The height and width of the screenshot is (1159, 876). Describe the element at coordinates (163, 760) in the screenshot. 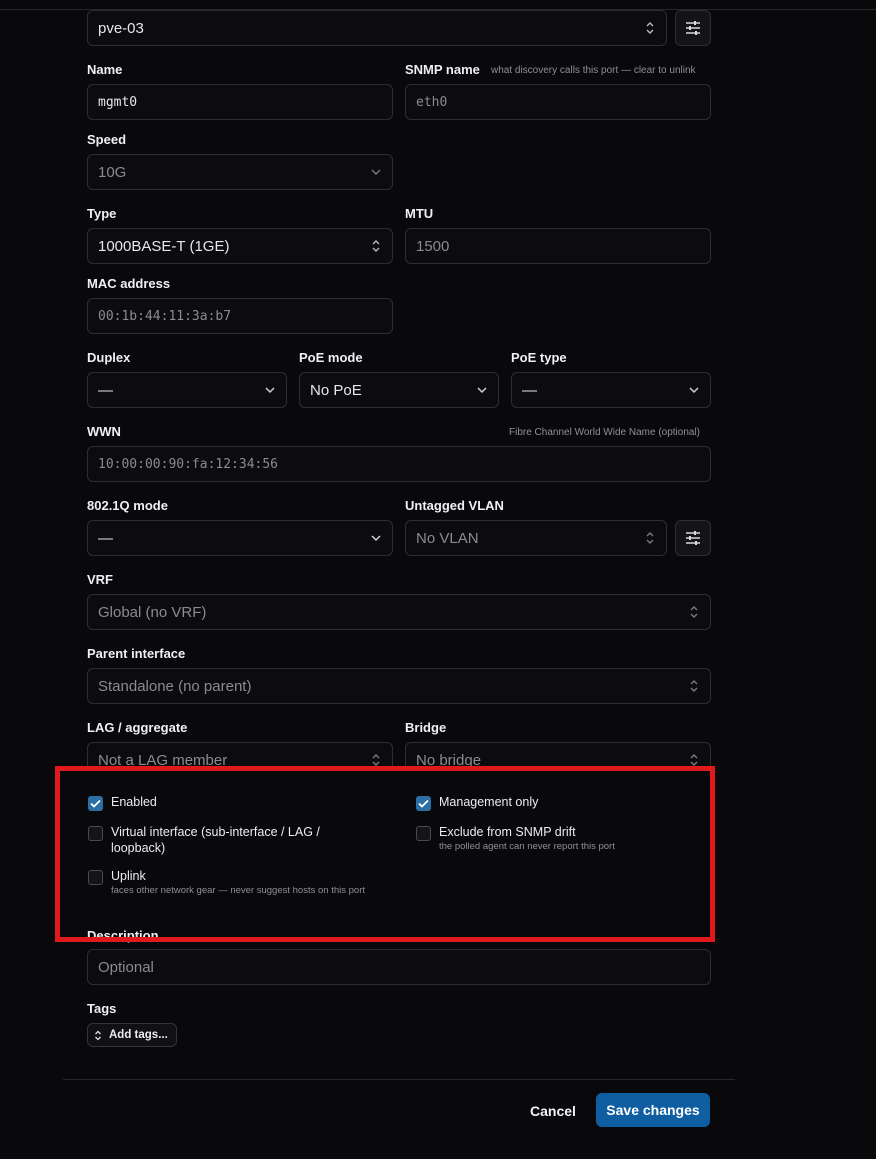

I see `lag-select-value: Not a LAG member` at that location.